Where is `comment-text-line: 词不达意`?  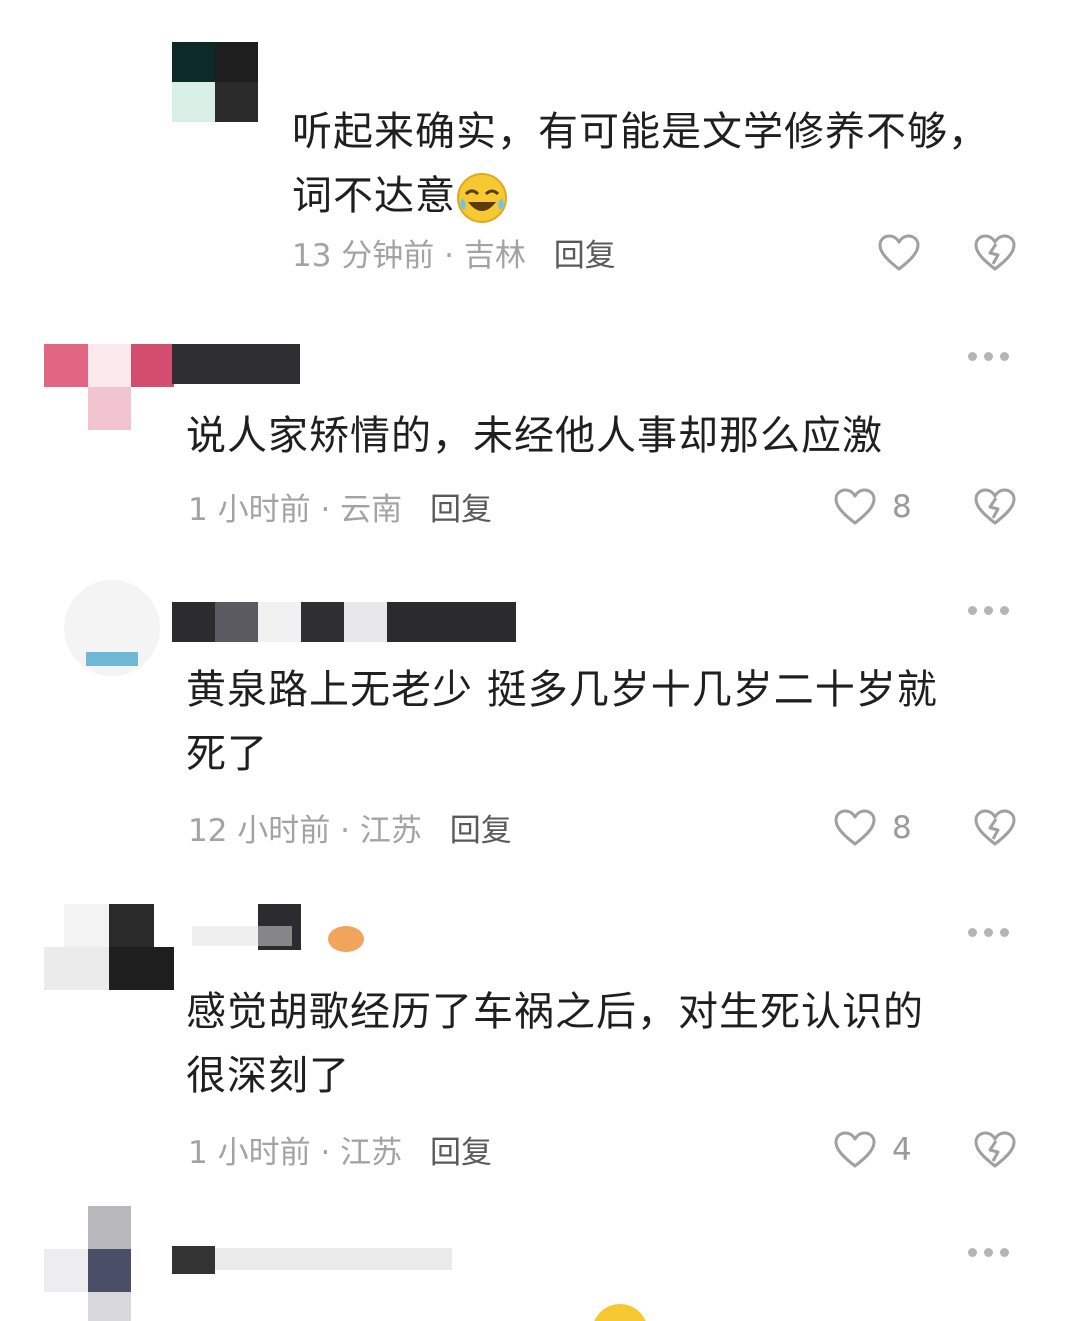
comment-text-line: 词不达意 is located at coordinates (640, 196).